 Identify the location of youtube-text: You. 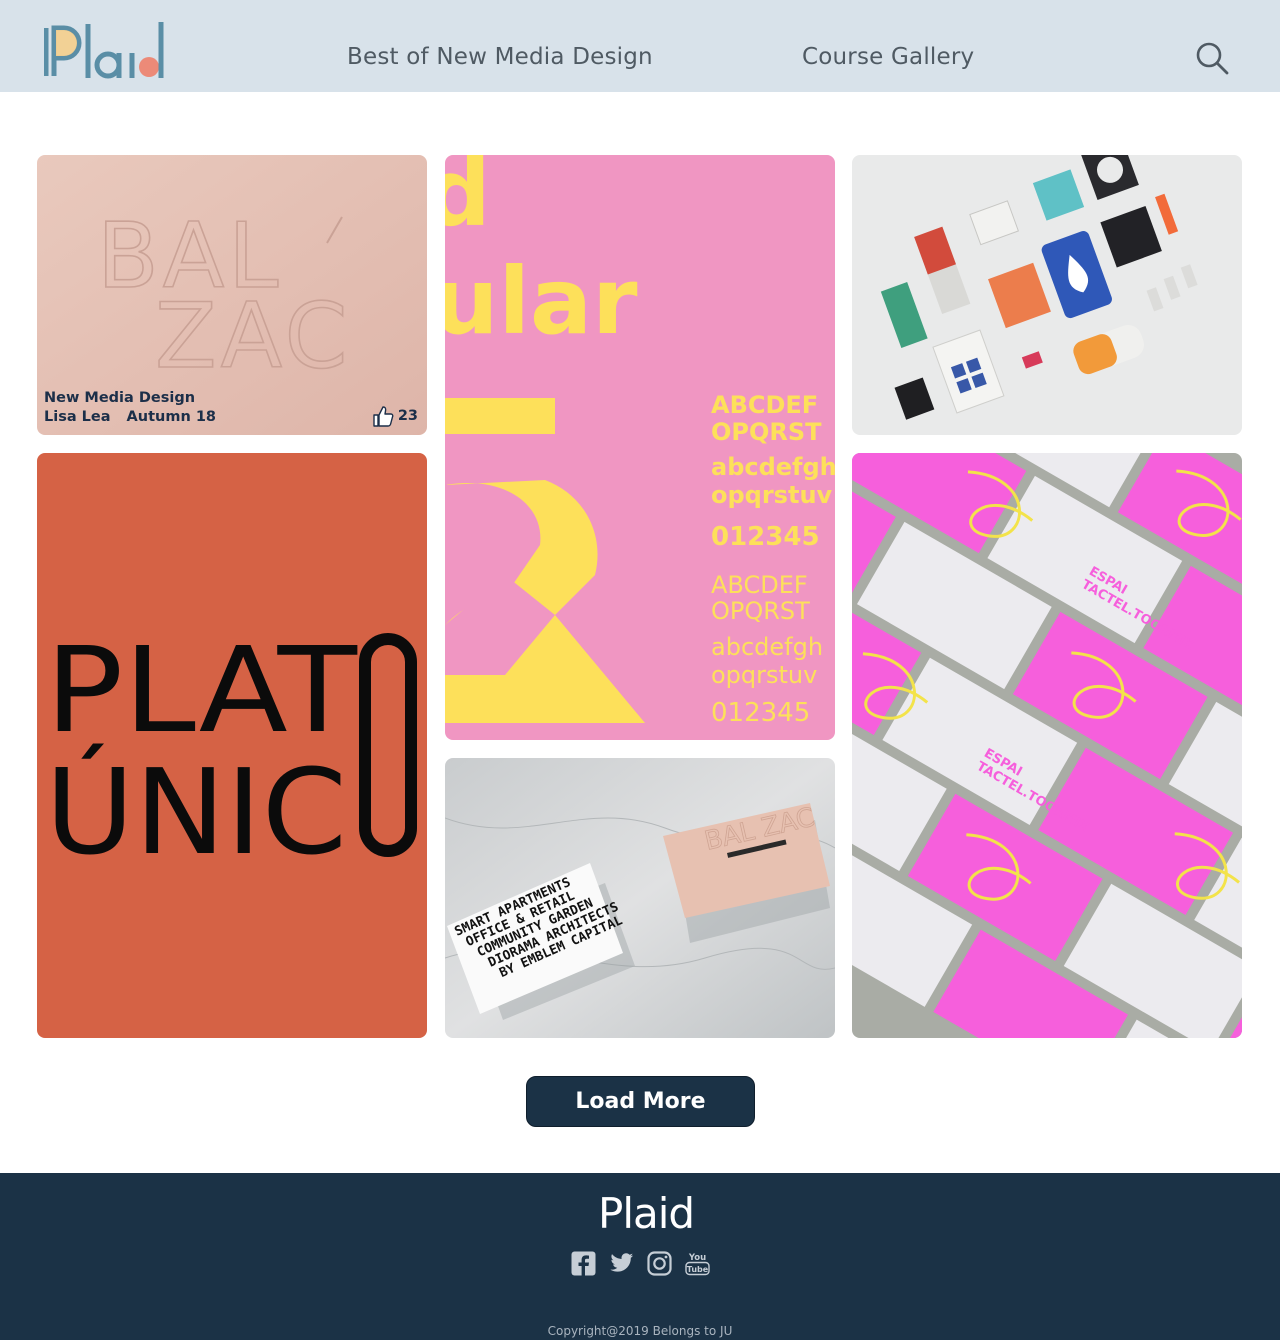
(697, 1258).